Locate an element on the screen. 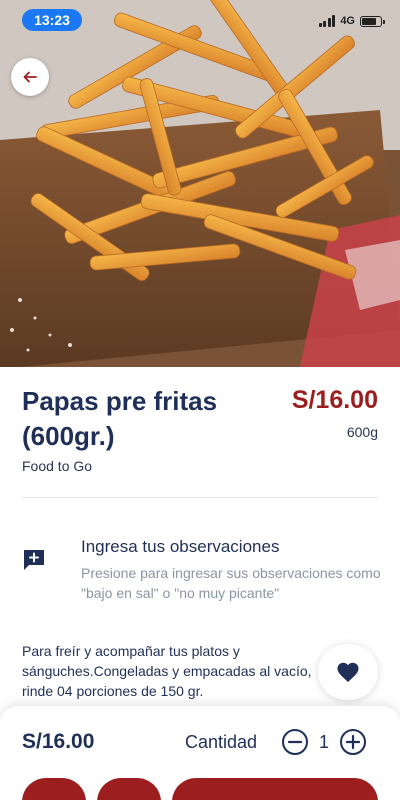 Image resolution: width=400 pixels, height=800 pixels. total-price: S/16.00 is located at coordinates (58, 741).